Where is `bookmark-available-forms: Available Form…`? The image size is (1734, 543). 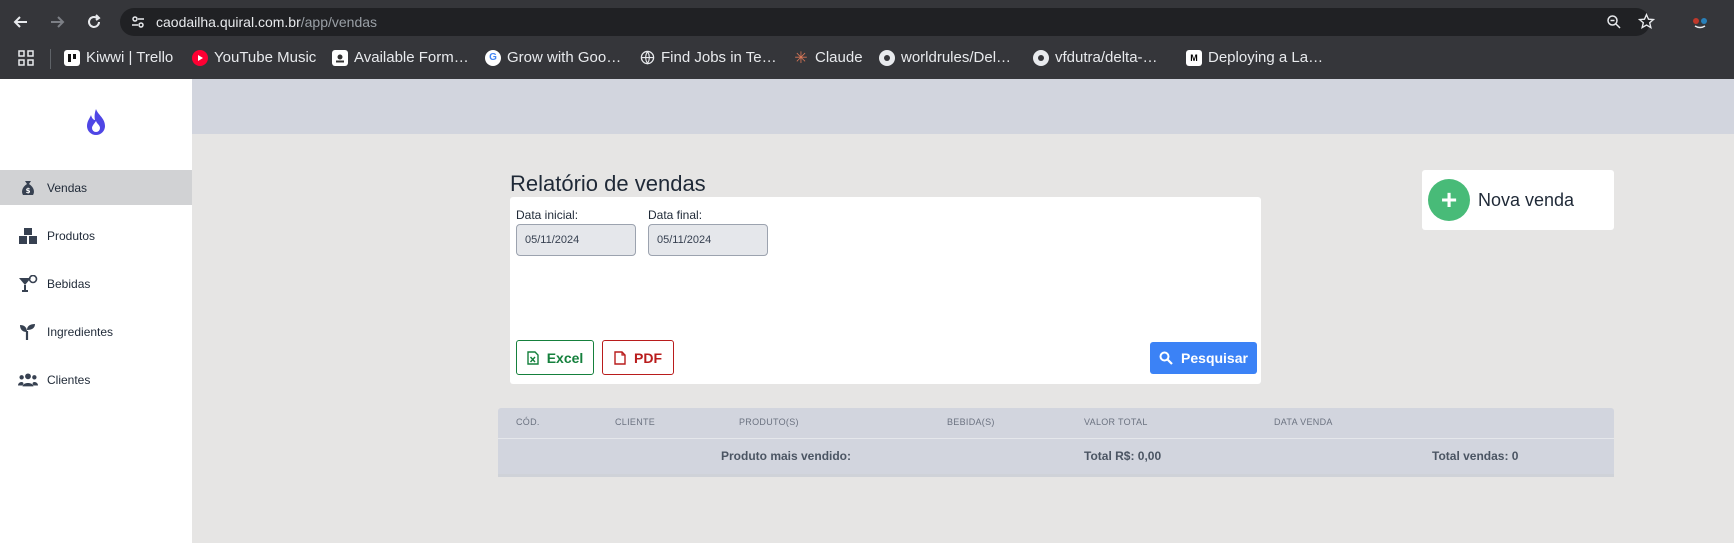
bookmark-available-forms: Available Form… is located at coordinates (400, 57).